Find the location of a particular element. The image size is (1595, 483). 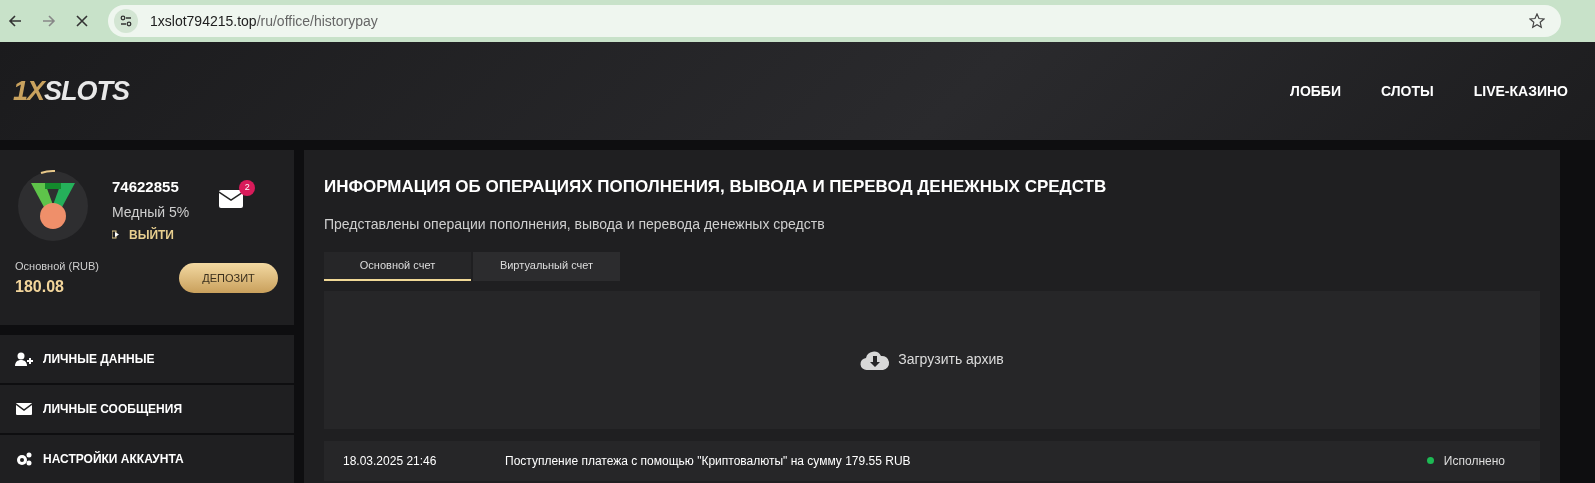

medal-icon is located at coordinates (53, 206).